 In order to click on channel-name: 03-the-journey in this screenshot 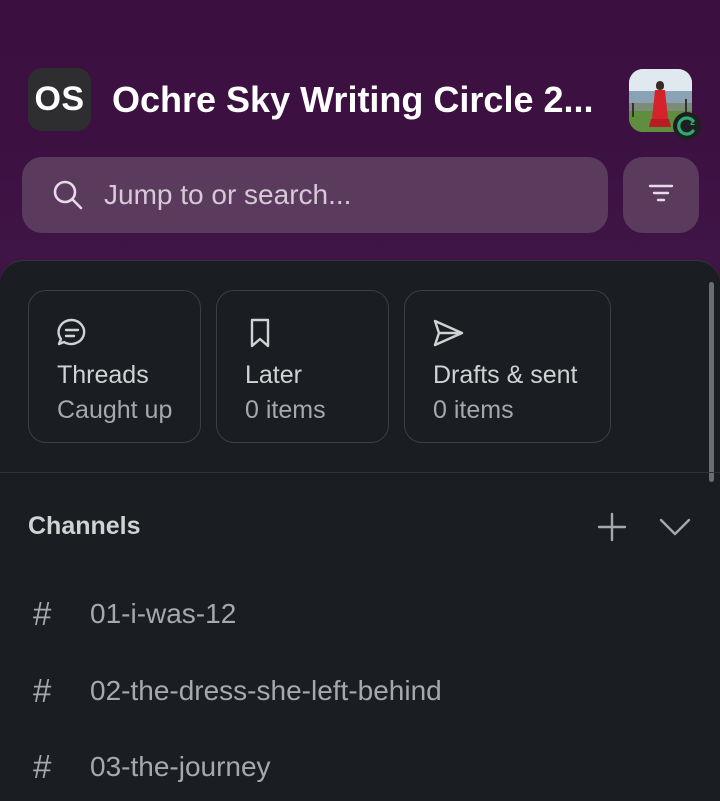, I will do `click(180, 766)`.